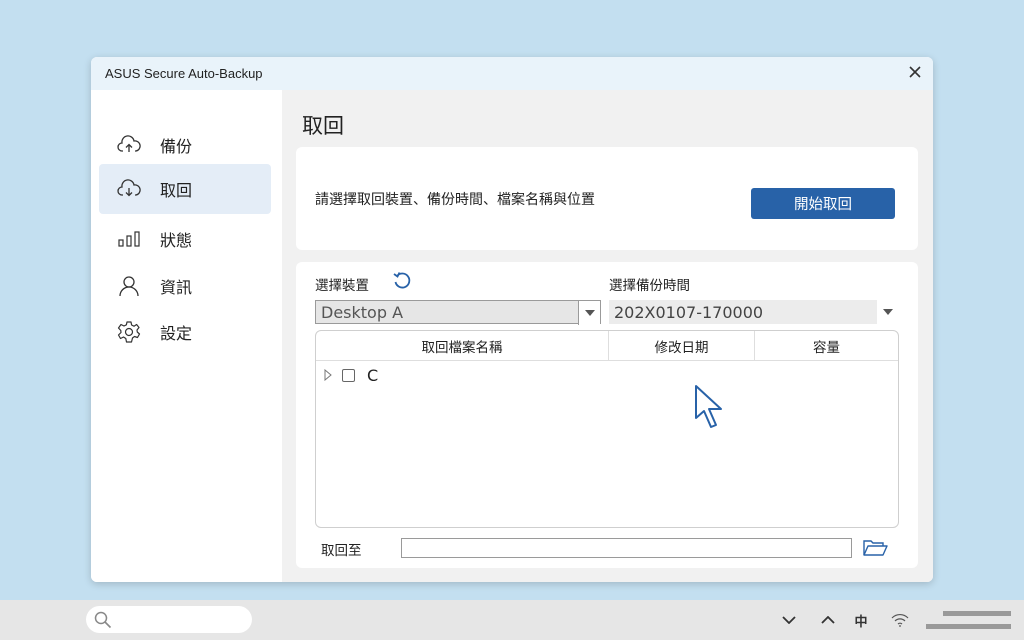  What do you see at coordinates (512, 620) in the screenshot?
I see `taskbar: 中` at bounding box center [512, 620].